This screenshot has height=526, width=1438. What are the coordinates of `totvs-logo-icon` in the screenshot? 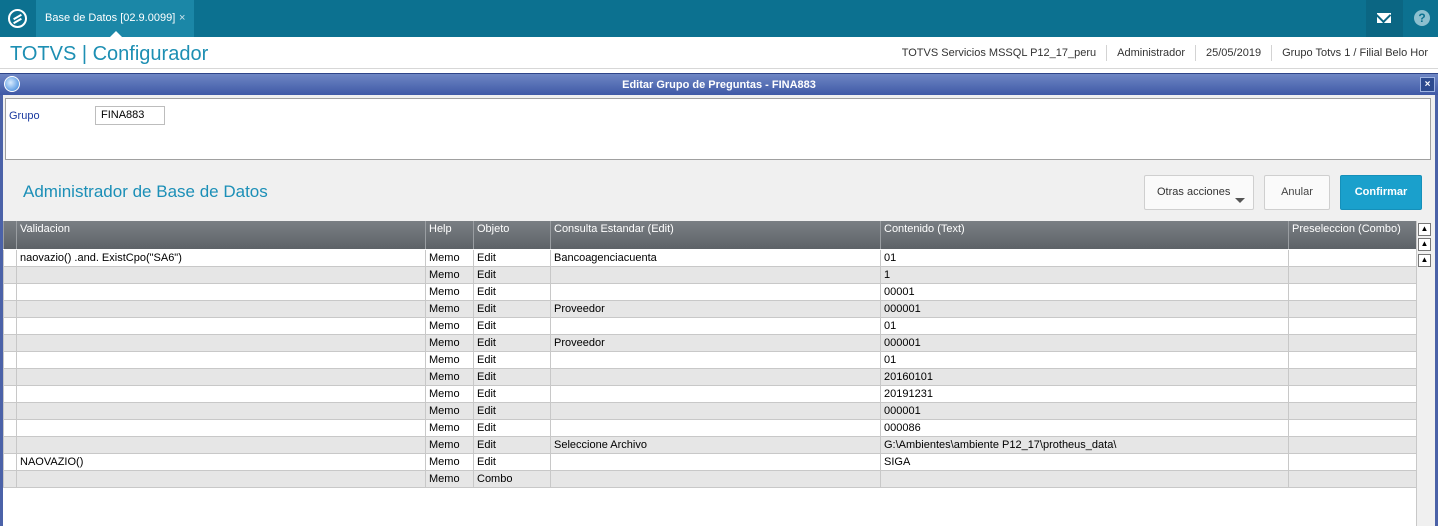 It's located at (17, 18).